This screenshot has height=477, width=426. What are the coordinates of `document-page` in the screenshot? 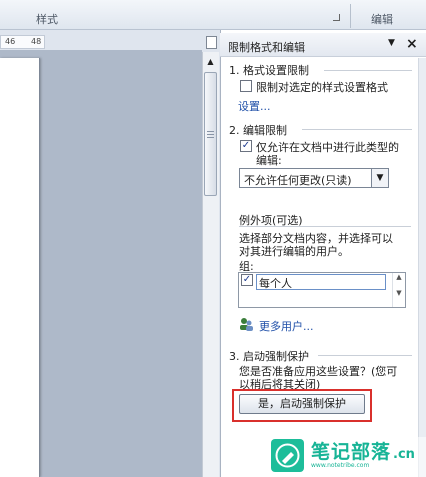 It's located at (20, 267).